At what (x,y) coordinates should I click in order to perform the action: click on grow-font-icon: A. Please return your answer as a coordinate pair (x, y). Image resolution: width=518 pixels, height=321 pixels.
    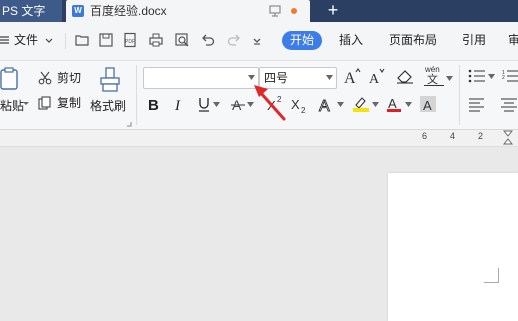
    Looking at the image, I should click on (352, 76).